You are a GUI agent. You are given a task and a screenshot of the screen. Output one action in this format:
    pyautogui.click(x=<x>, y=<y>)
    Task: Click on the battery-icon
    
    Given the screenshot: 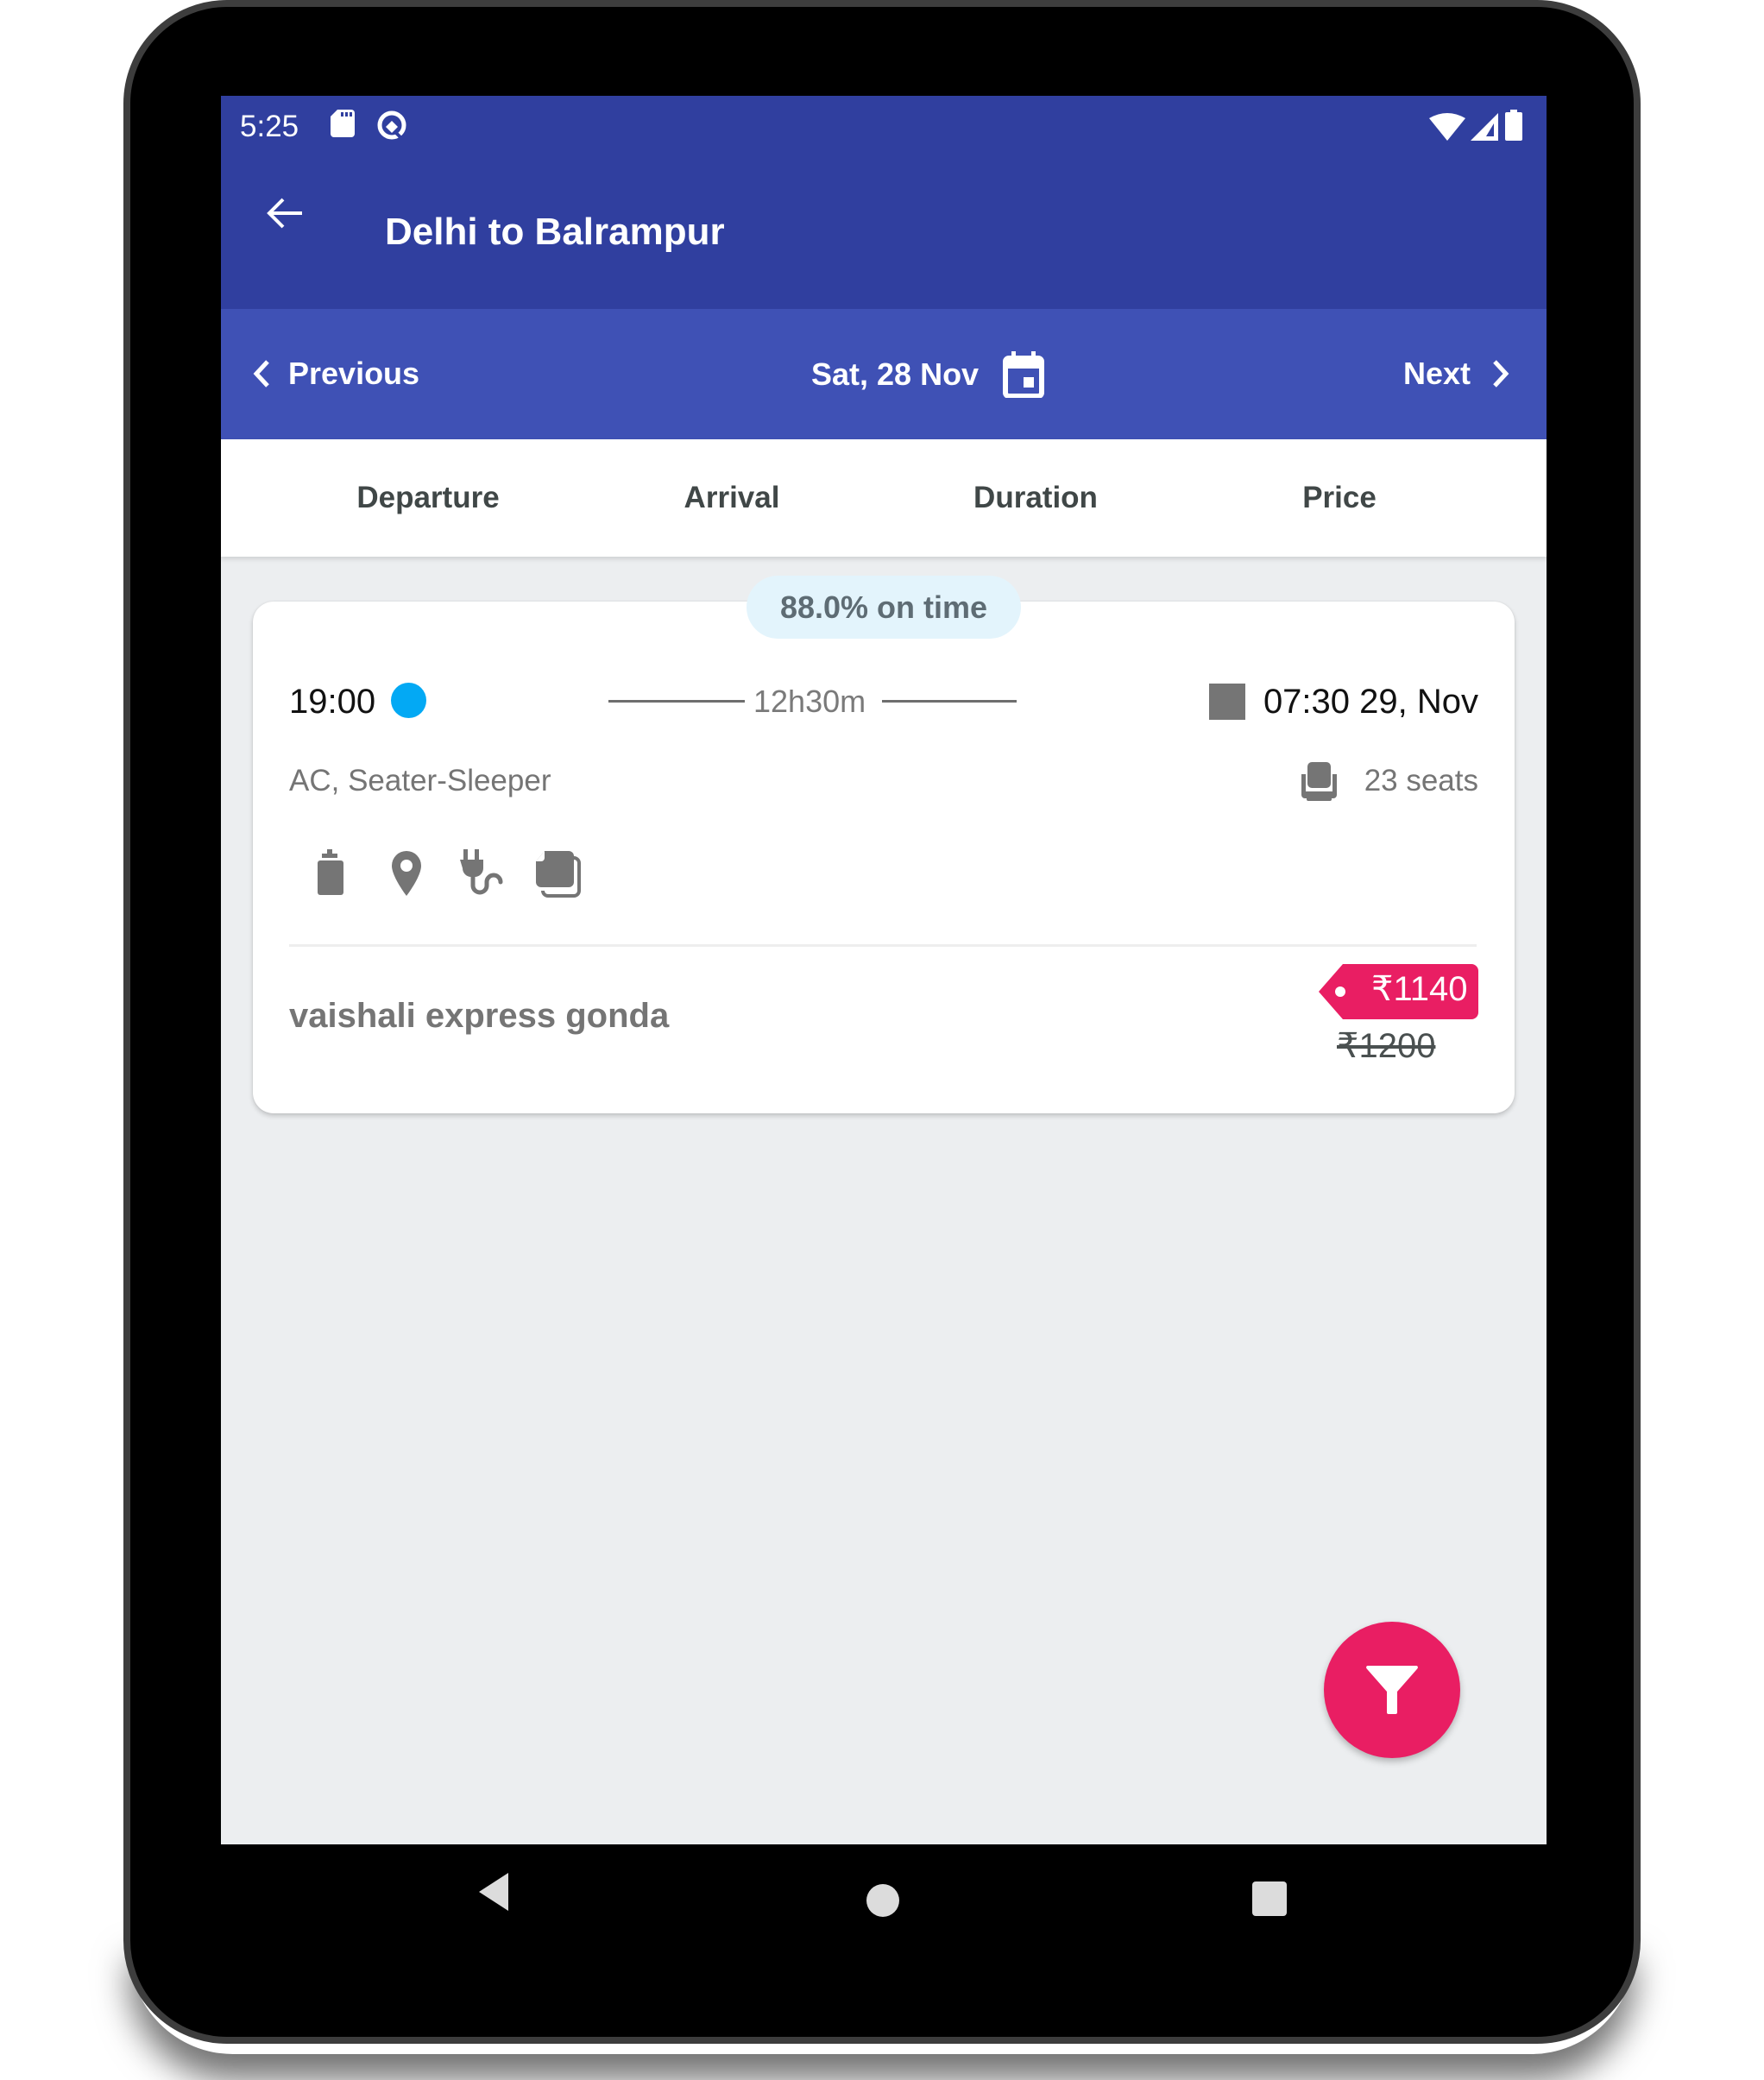 What is the action you would take?
    pyautogui.click(x=1514, y=128)
    